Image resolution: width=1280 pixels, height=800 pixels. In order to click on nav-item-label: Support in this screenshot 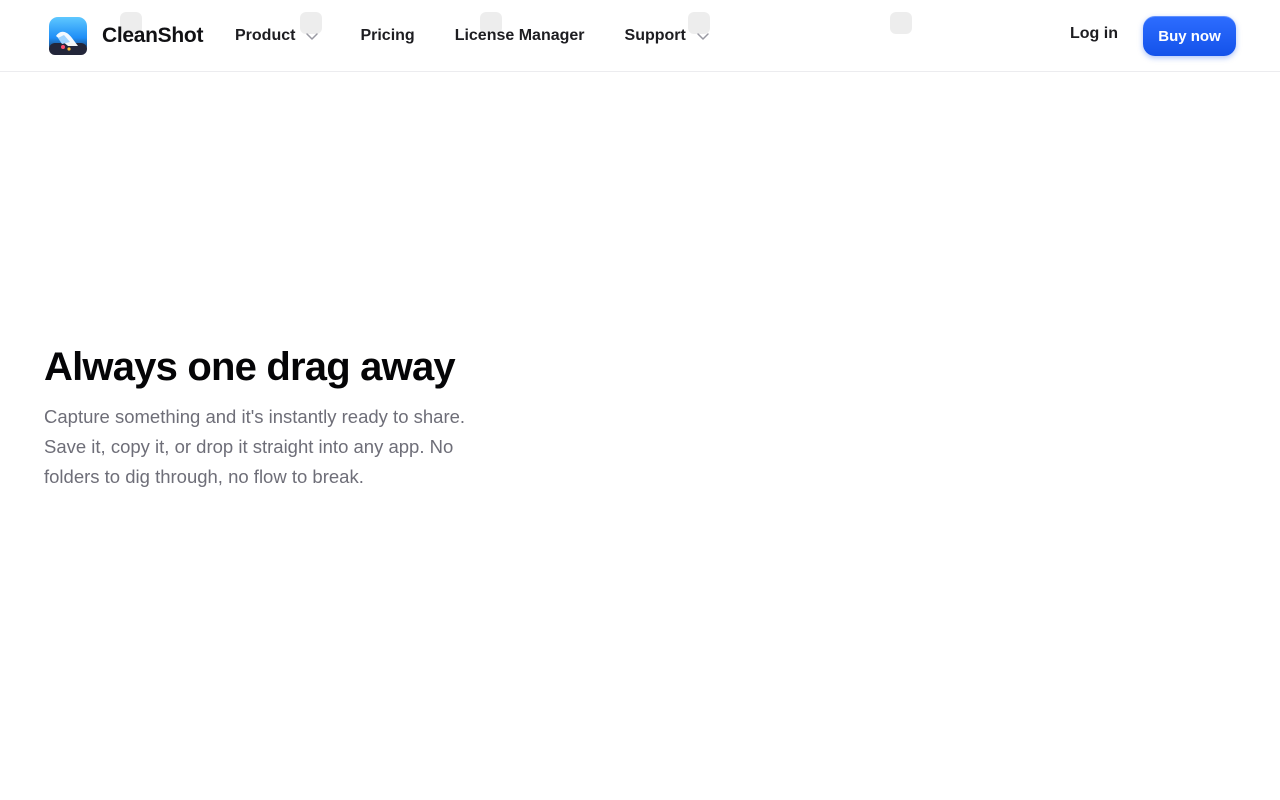, I will do `click(655, 35)`.